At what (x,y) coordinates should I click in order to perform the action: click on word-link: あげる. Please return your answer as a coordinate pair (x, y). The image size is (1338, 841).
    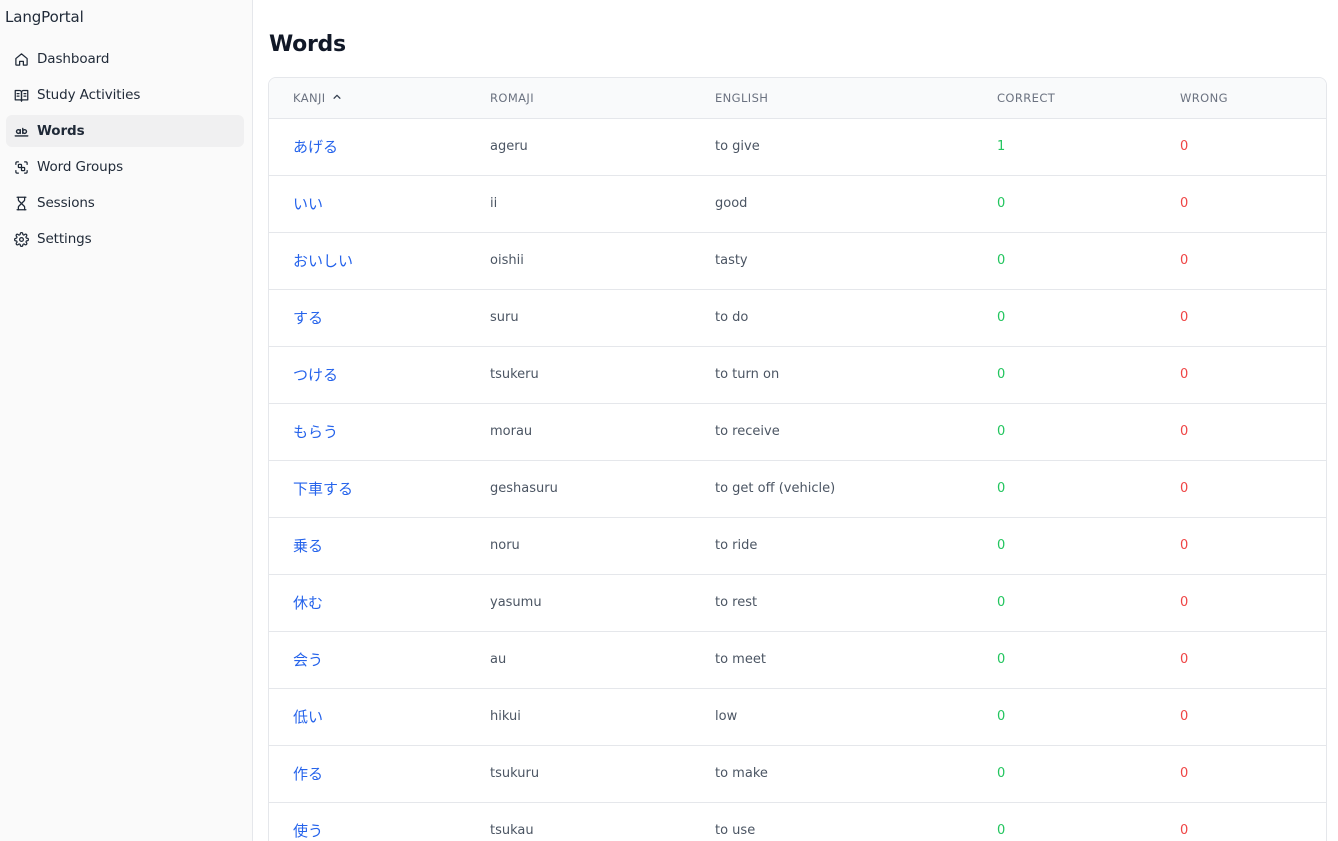
    Looking at the image, I should click on (315, 147).